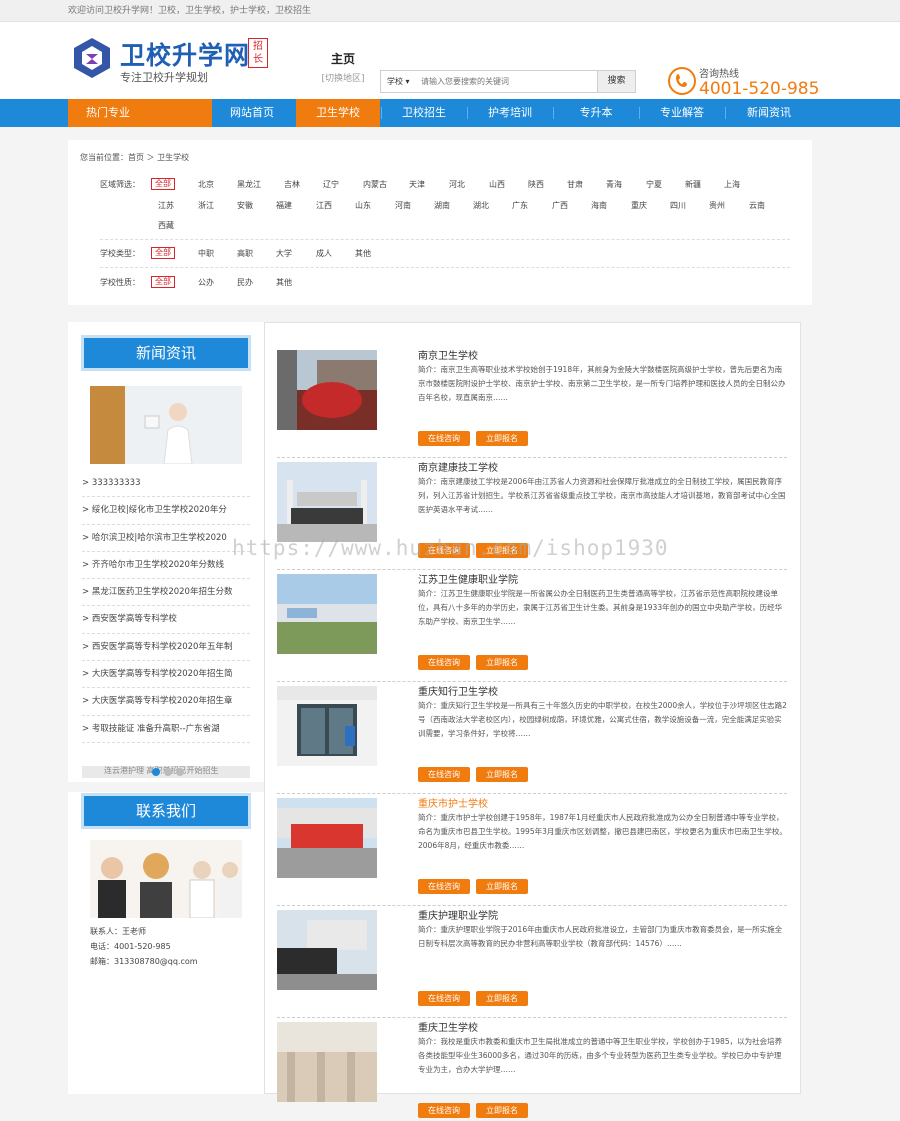 This screenshot has width=900, height=1121. Describe the element at coordinates (284, 282) in the screenshot. I see `nature-option: 其他` at that location.